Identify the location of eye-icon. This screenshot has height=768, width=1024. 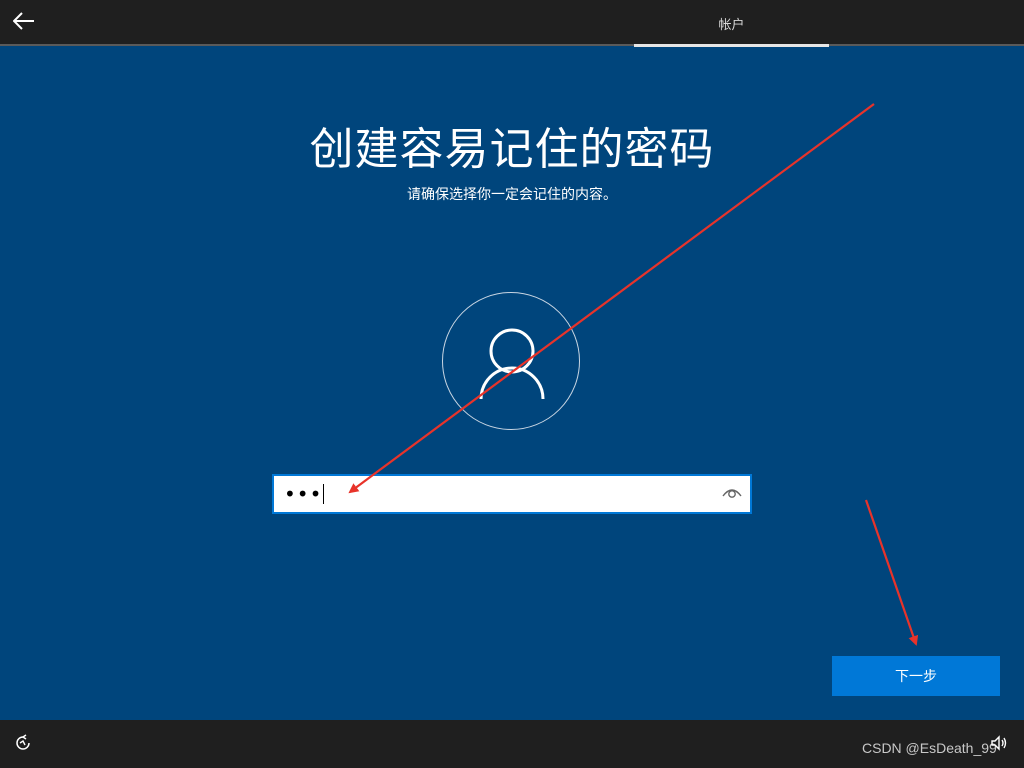
(732, 494).